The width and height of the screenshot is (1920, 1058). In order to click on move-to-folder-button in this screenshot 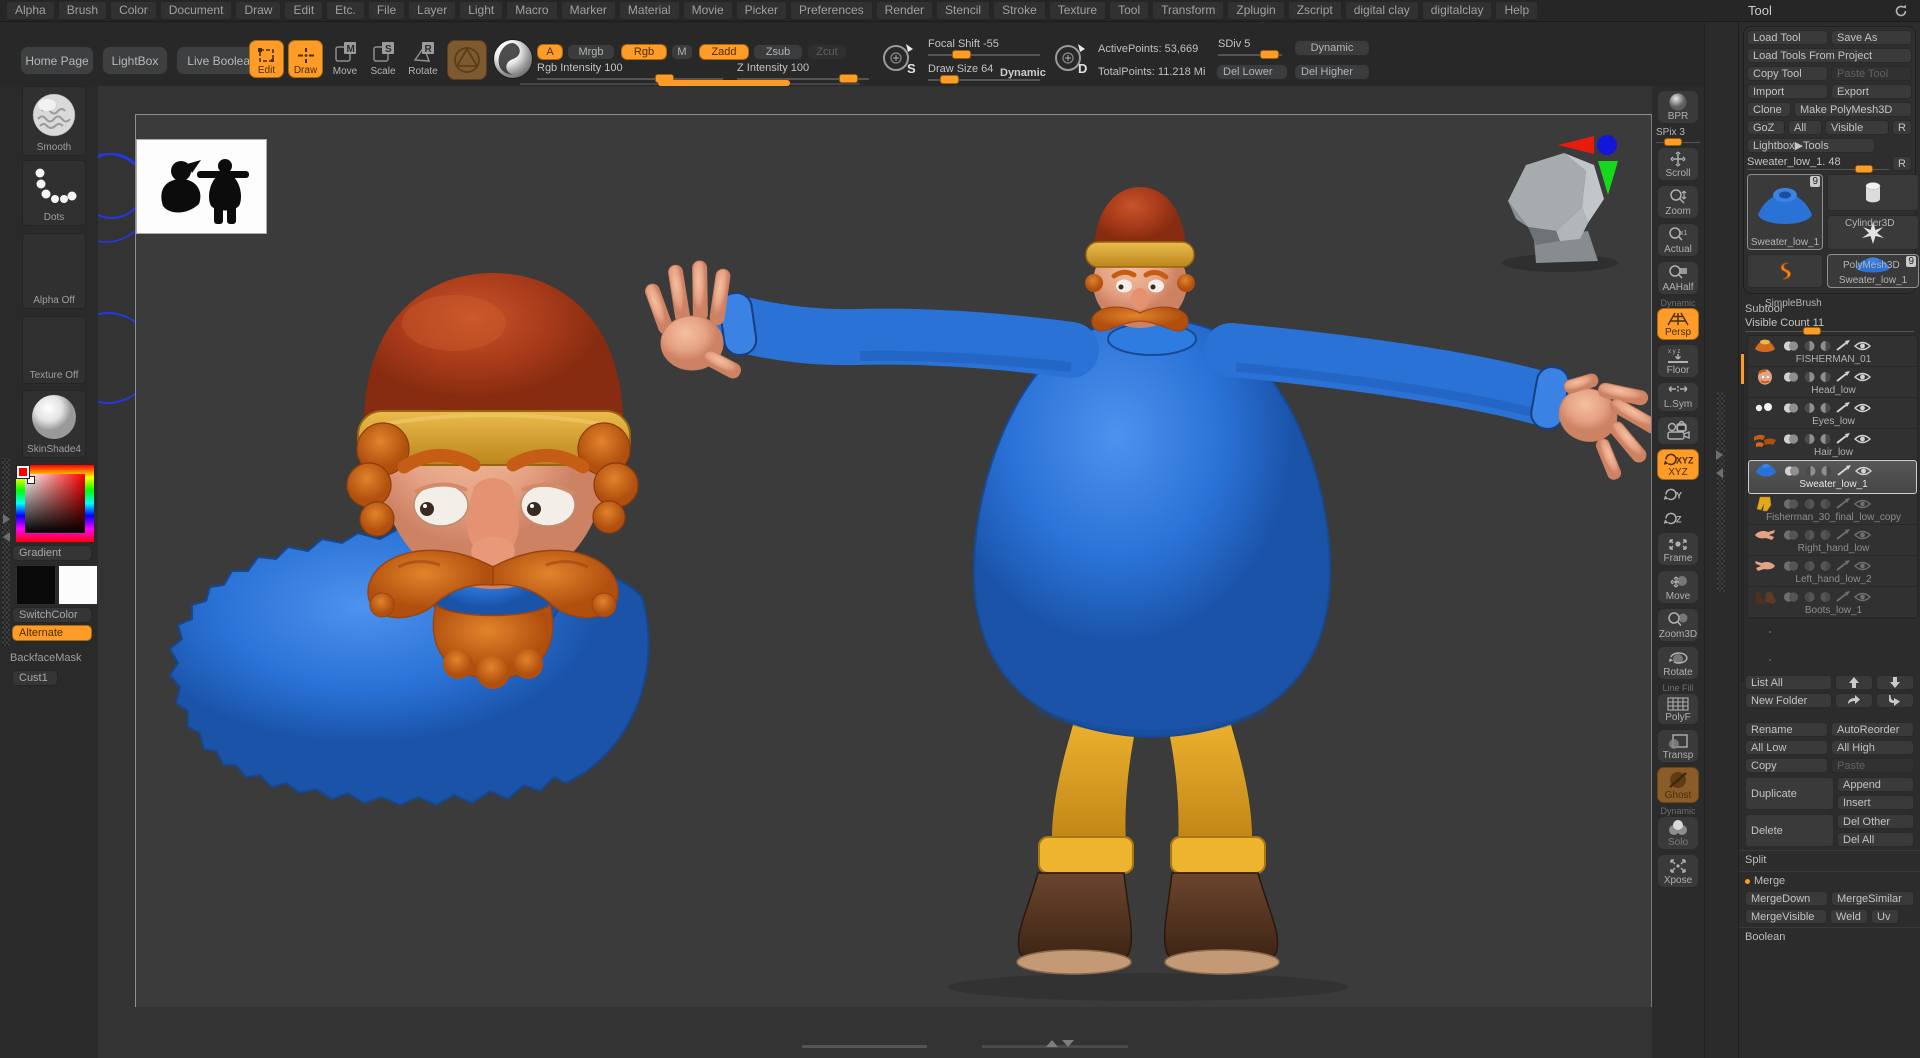, I will do `click(1854, 700)`.